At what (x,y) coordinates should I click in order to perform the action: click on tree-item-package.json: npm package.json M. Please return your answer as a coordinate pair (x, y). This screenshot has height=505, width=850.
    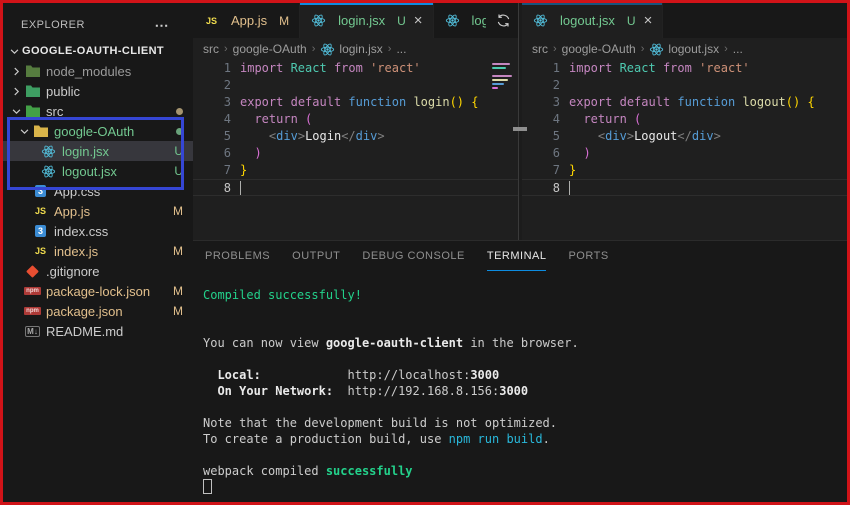
    Looking at the image, I should click on (98, 311).